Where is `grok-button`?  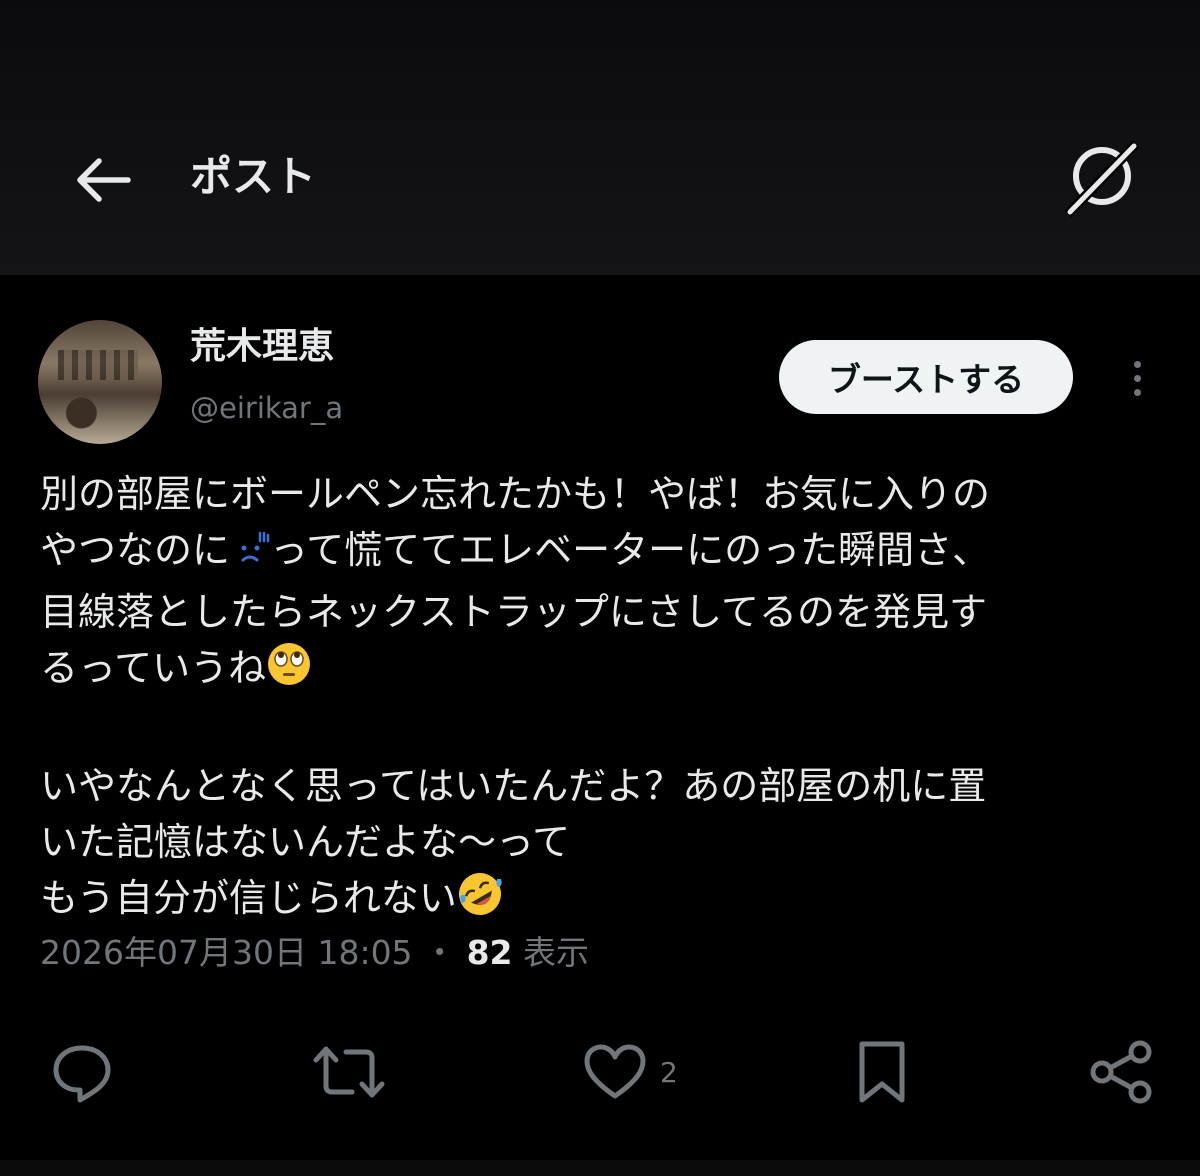
grok-button is located at coordinates (1102, 178).